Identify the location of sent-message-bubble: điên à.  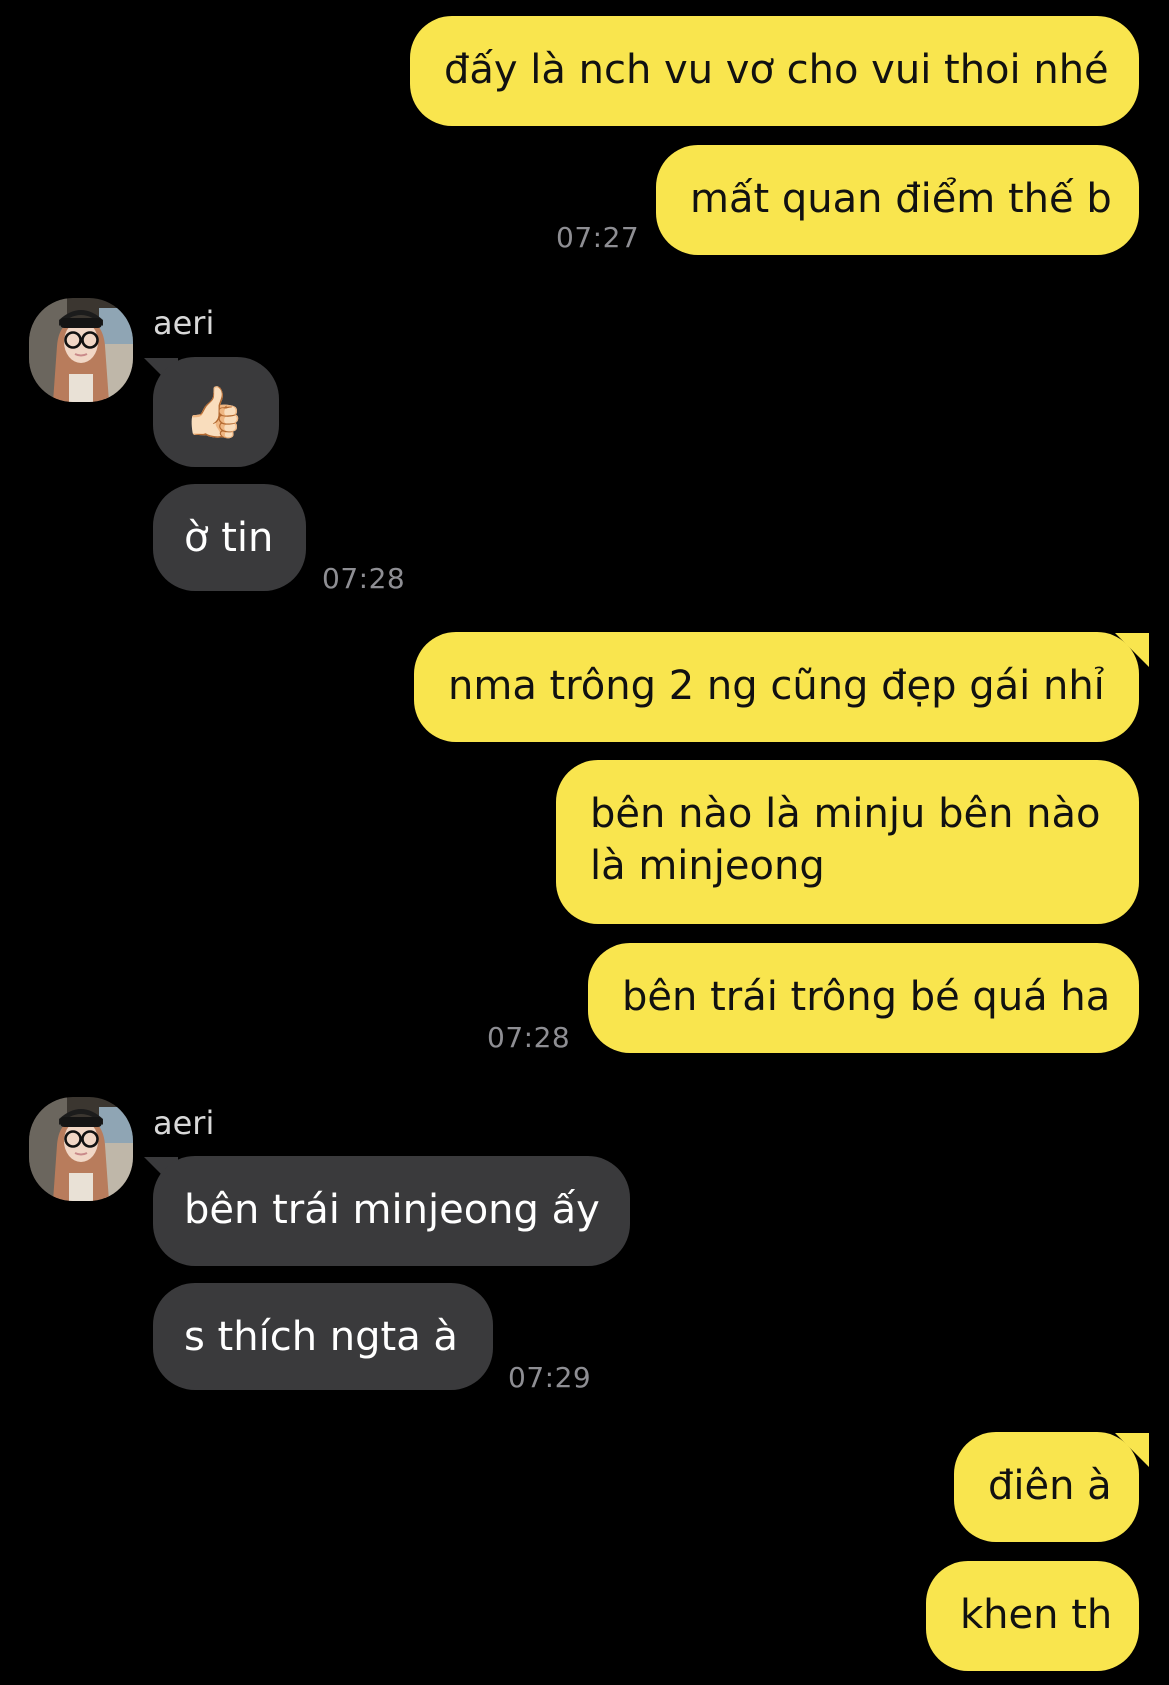
(1046, 1487).